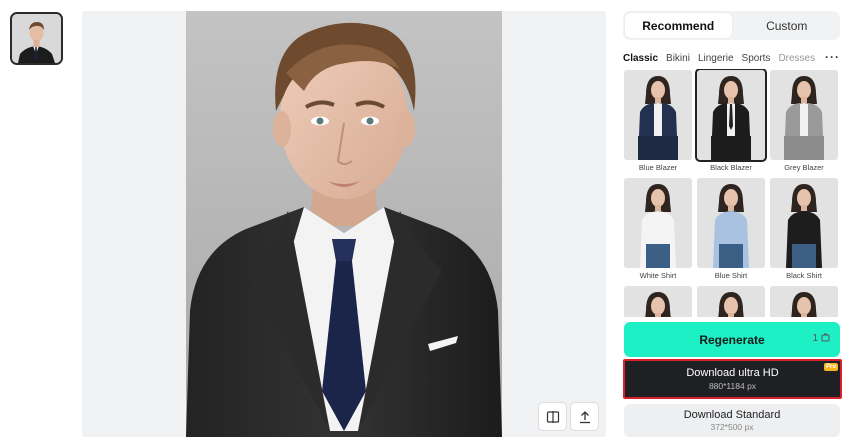 This screenshot has width=850, height=444. I want to click on download-standard-button: Download Standard 372*500 px, so click(732, 420).